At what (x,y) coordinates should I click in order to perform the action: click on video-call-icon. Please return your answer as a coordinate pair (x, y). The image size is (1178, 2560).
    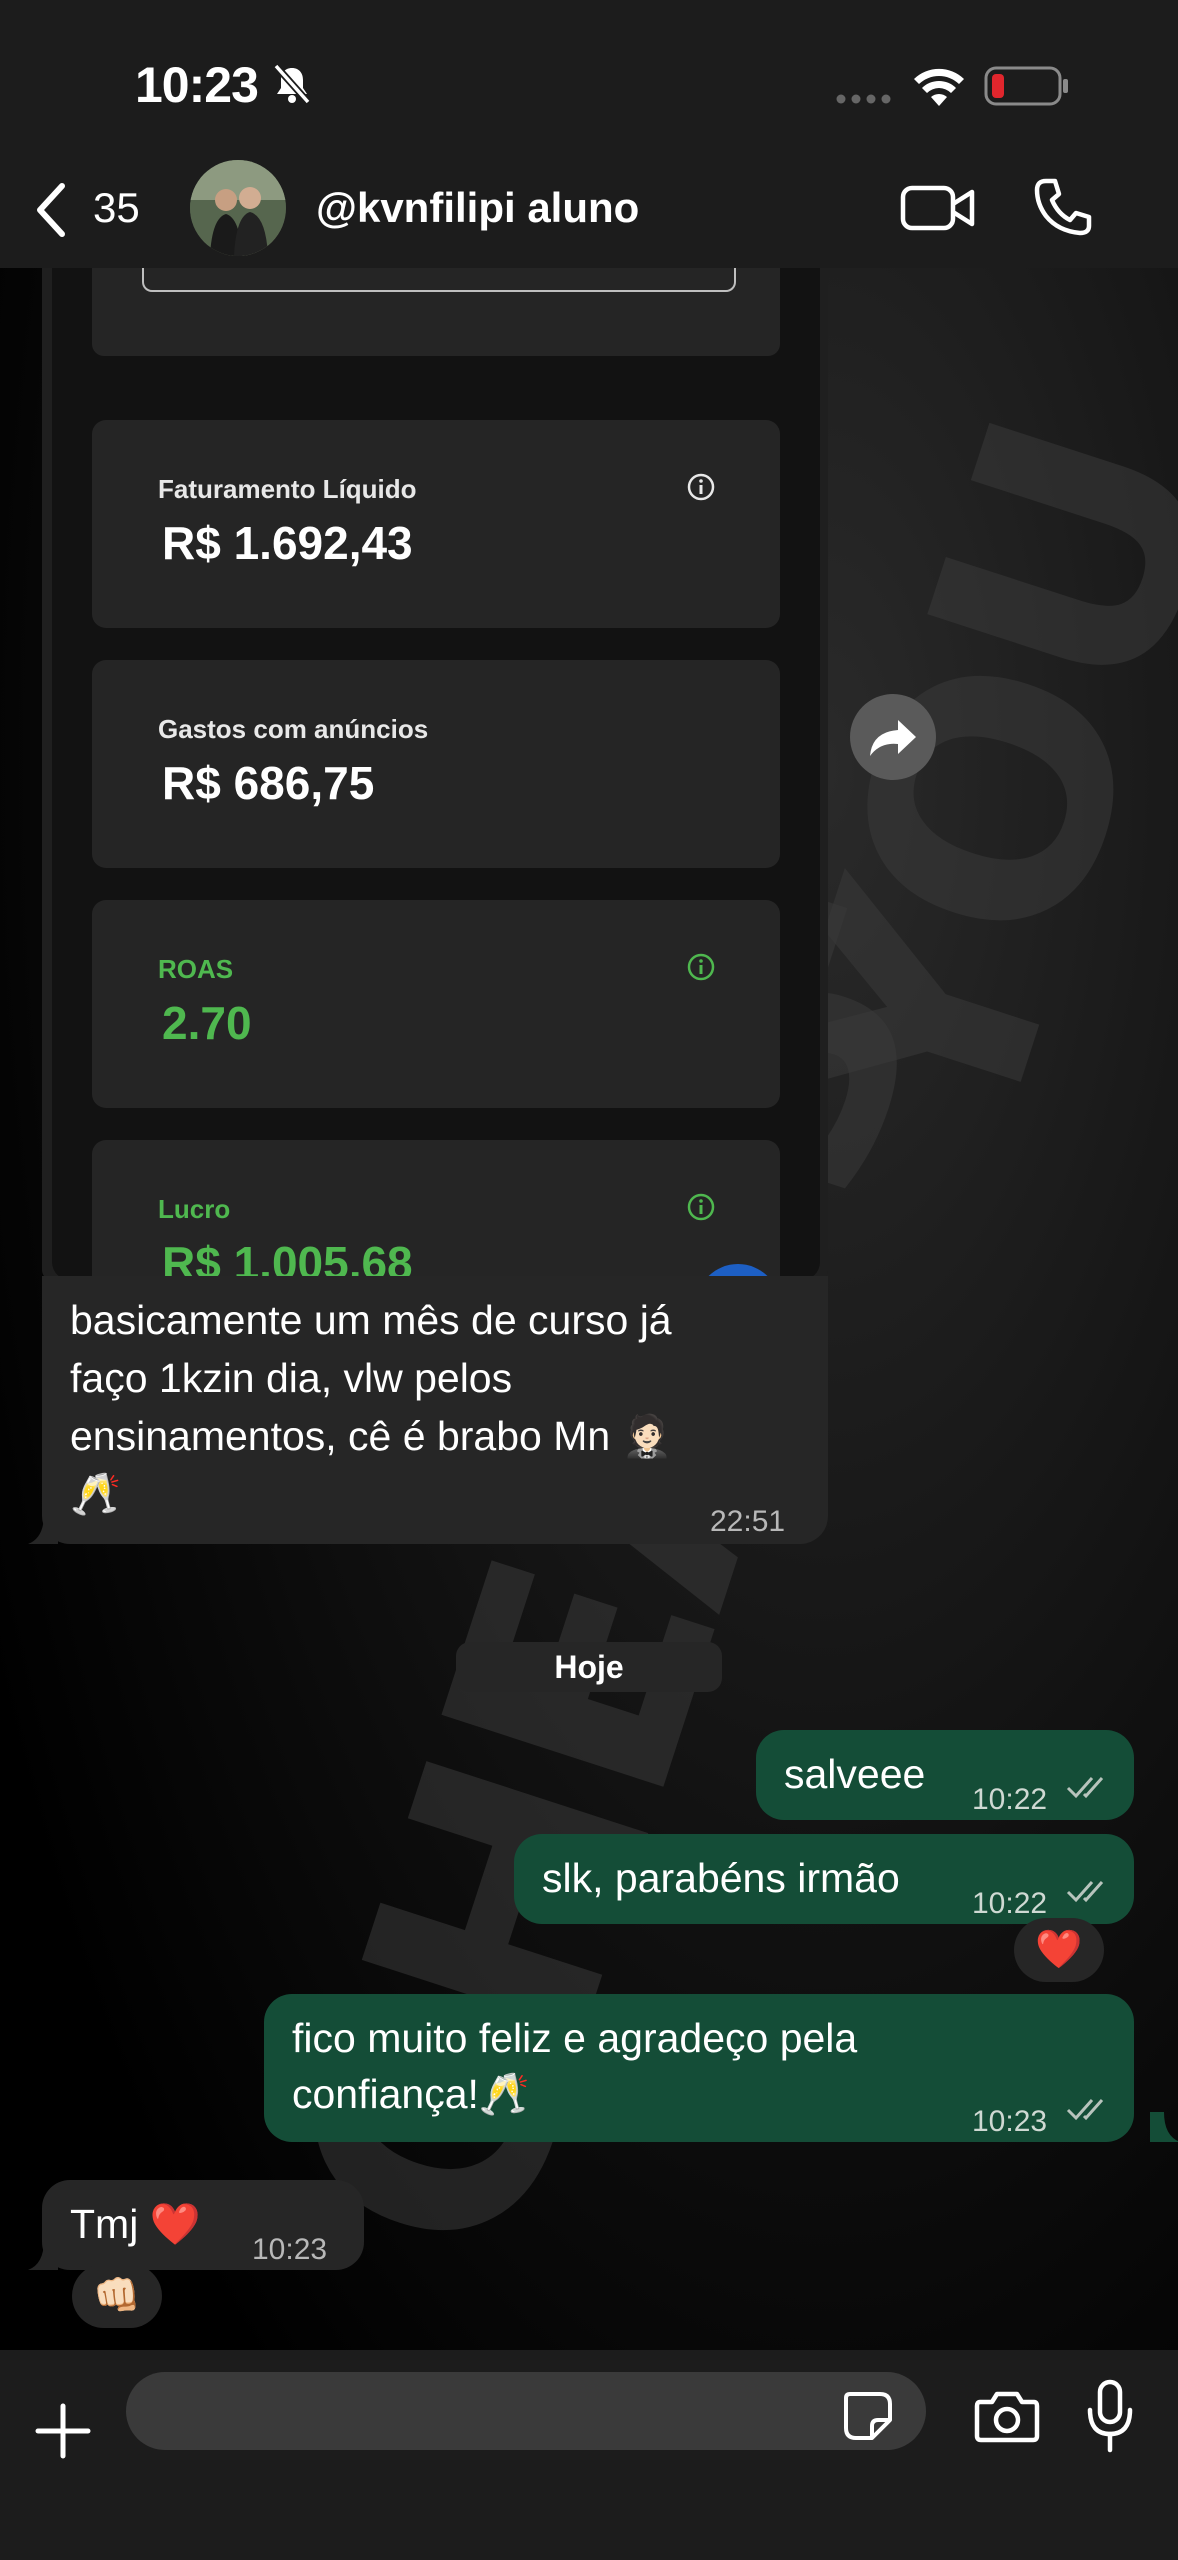
    Looking at the image, I should click on (938, 208).